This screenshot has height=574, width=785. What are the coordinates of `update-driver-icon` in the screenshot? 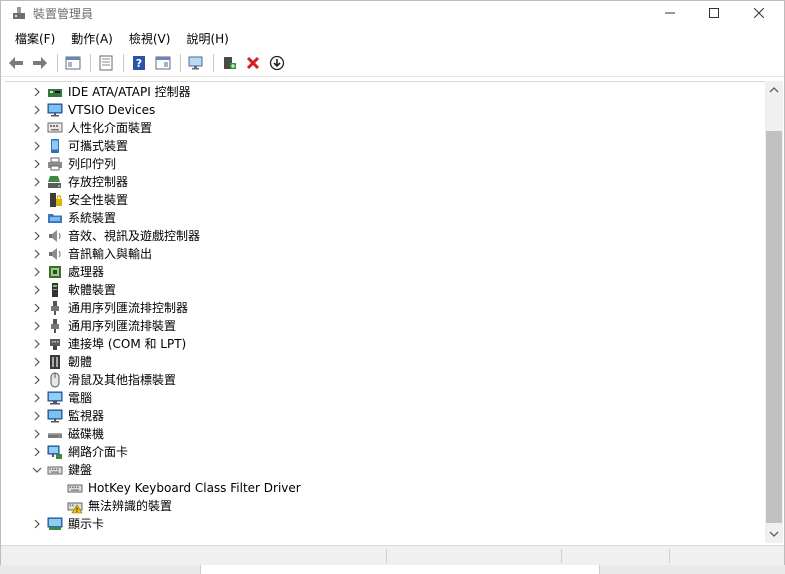 It's located at (277, 63).